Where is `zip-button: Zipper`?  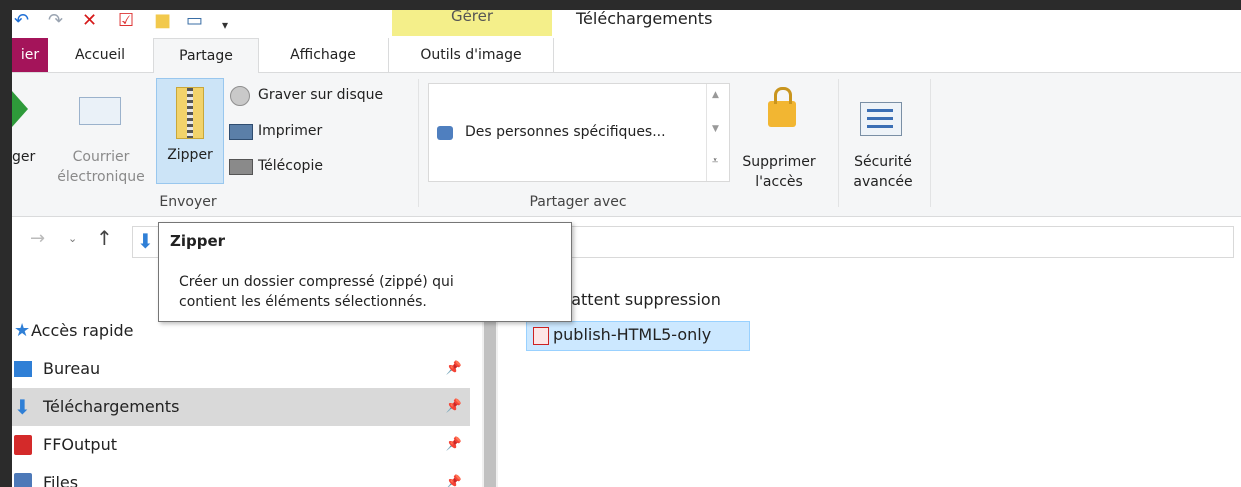
zip-button: Zipper is located at coordinates (190, 131).